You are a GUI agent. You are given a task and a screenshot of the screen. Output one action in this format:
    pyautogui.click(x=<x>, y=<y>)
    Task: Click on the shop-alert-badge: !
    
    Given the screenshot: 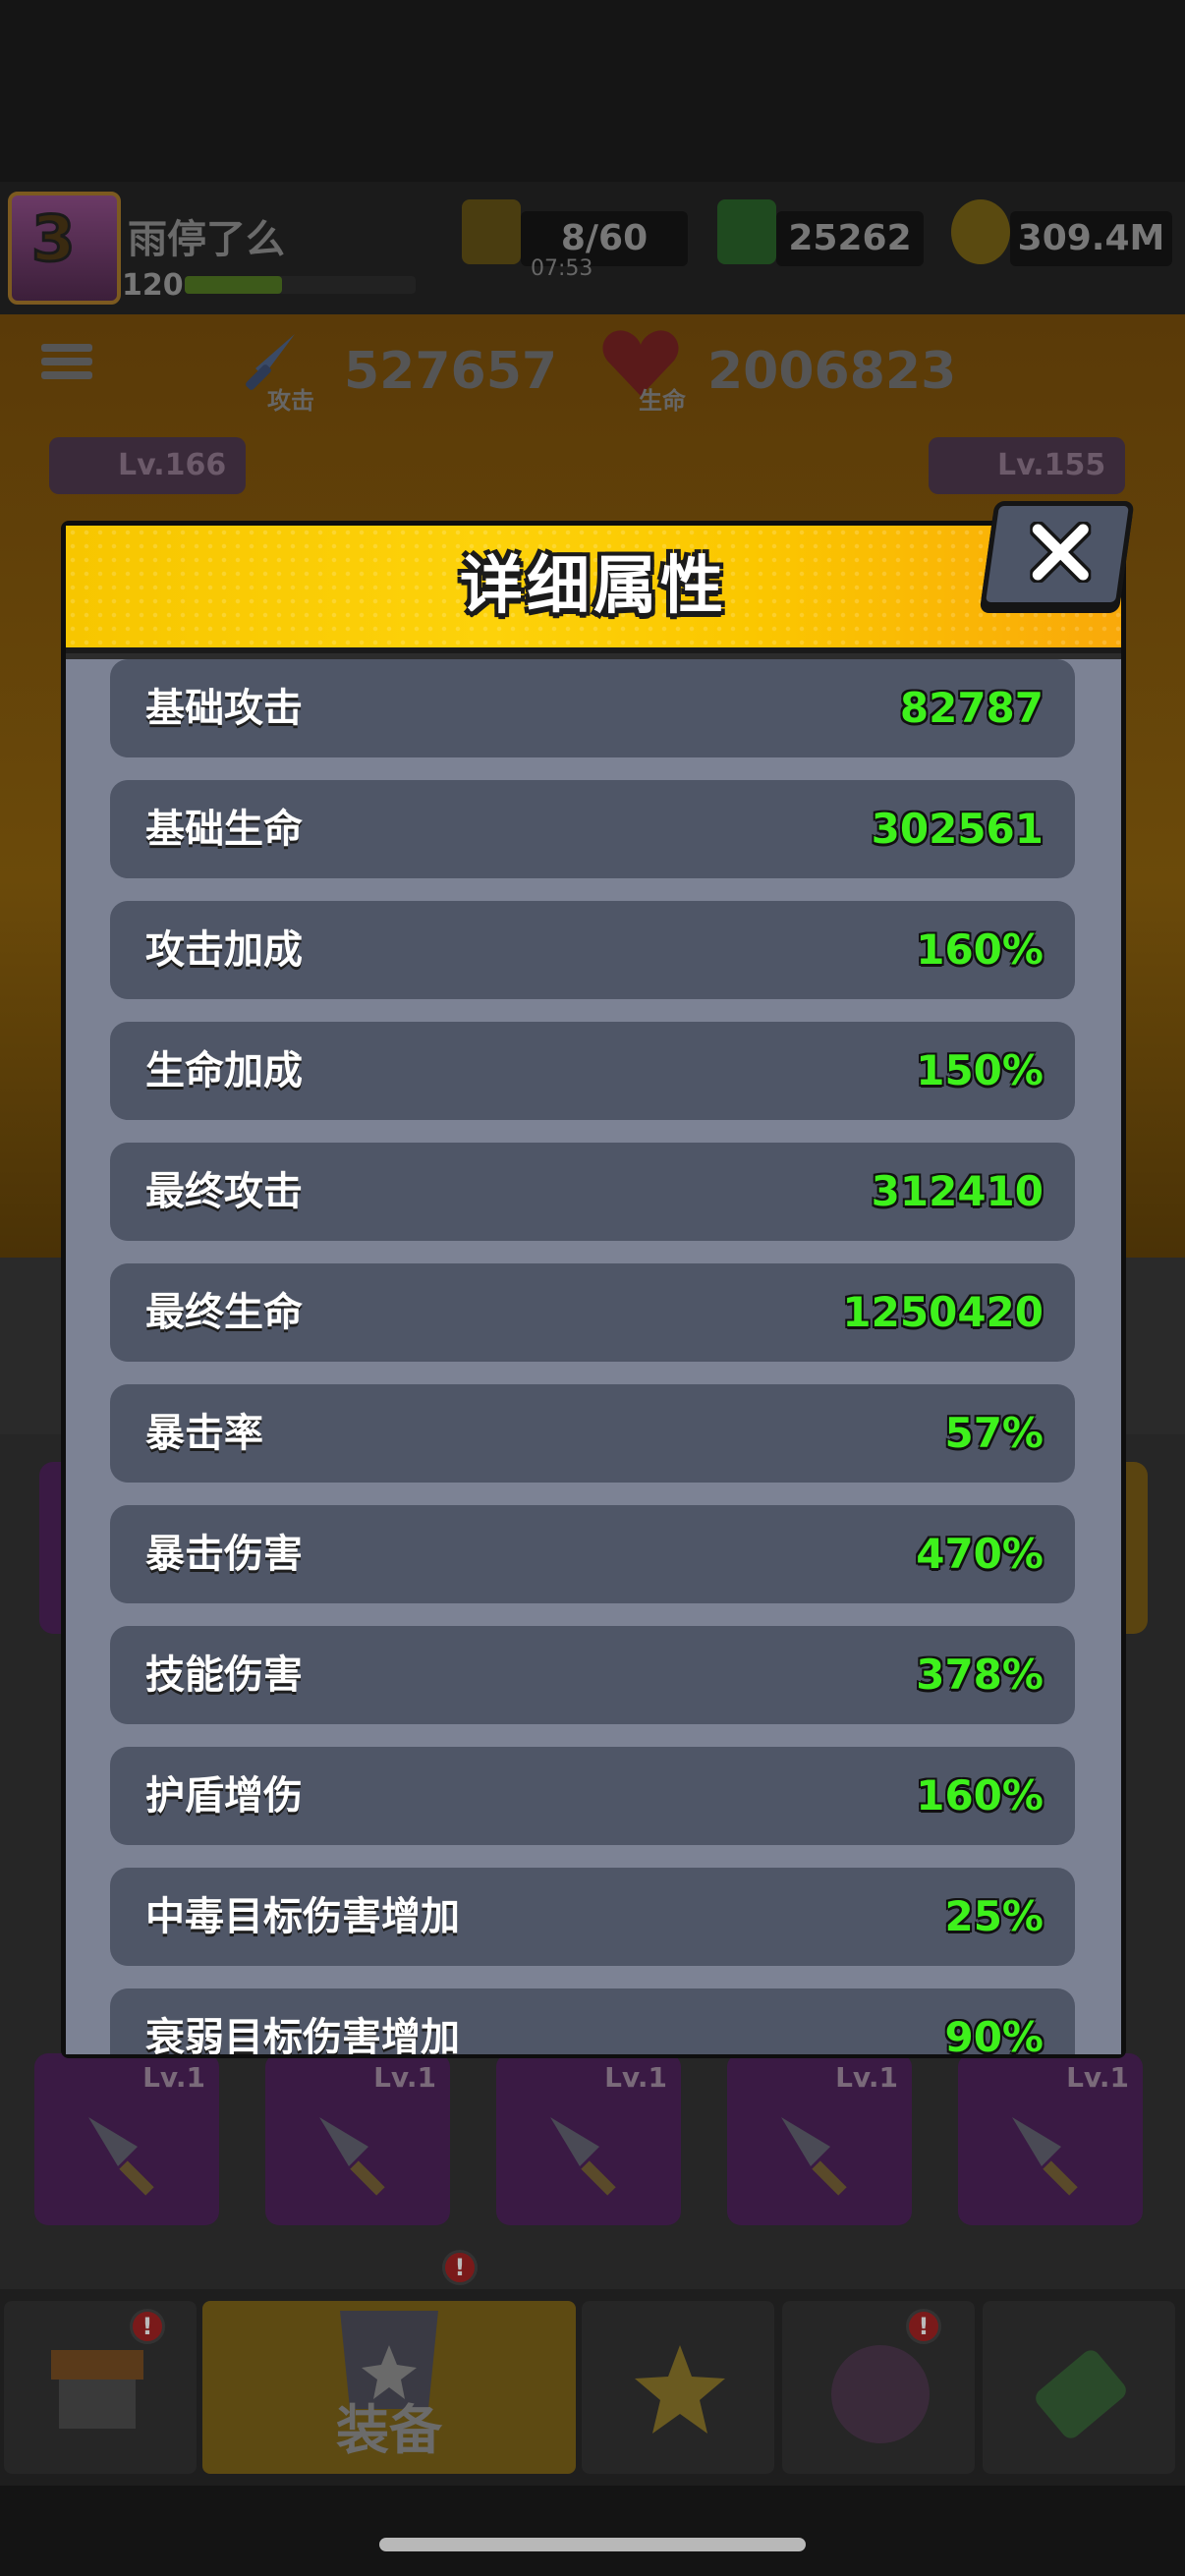 What is the action you would take?
    pyautogui.click(x=148, y=2326)
    